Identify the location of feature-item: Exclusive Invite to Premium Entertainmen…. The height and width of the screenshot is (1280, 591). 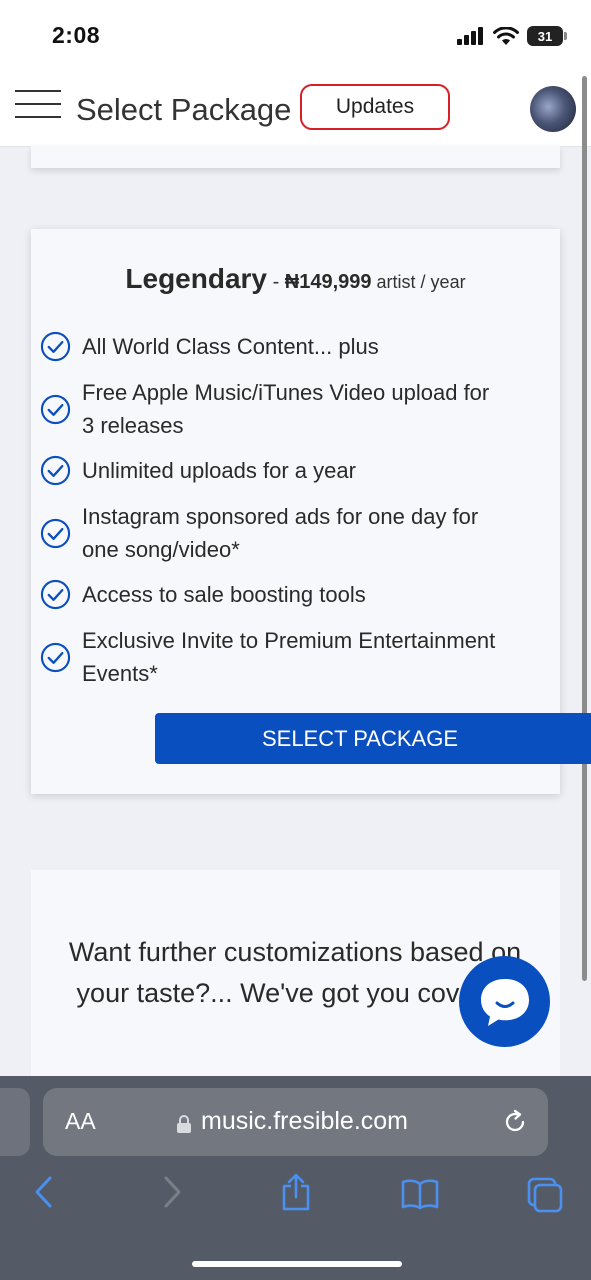
(270, 657).